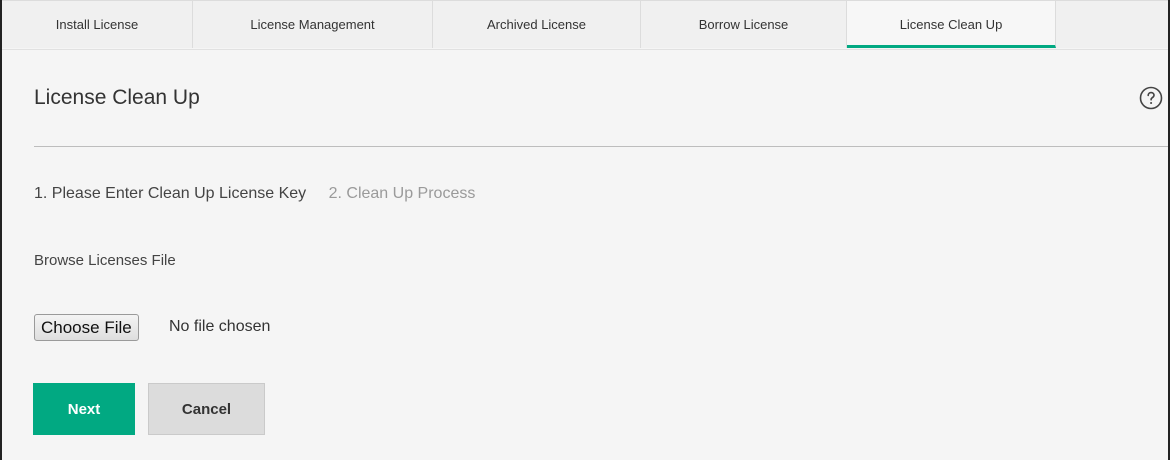  I want to click on file-status-text: No file chosen, so click(220, 326).